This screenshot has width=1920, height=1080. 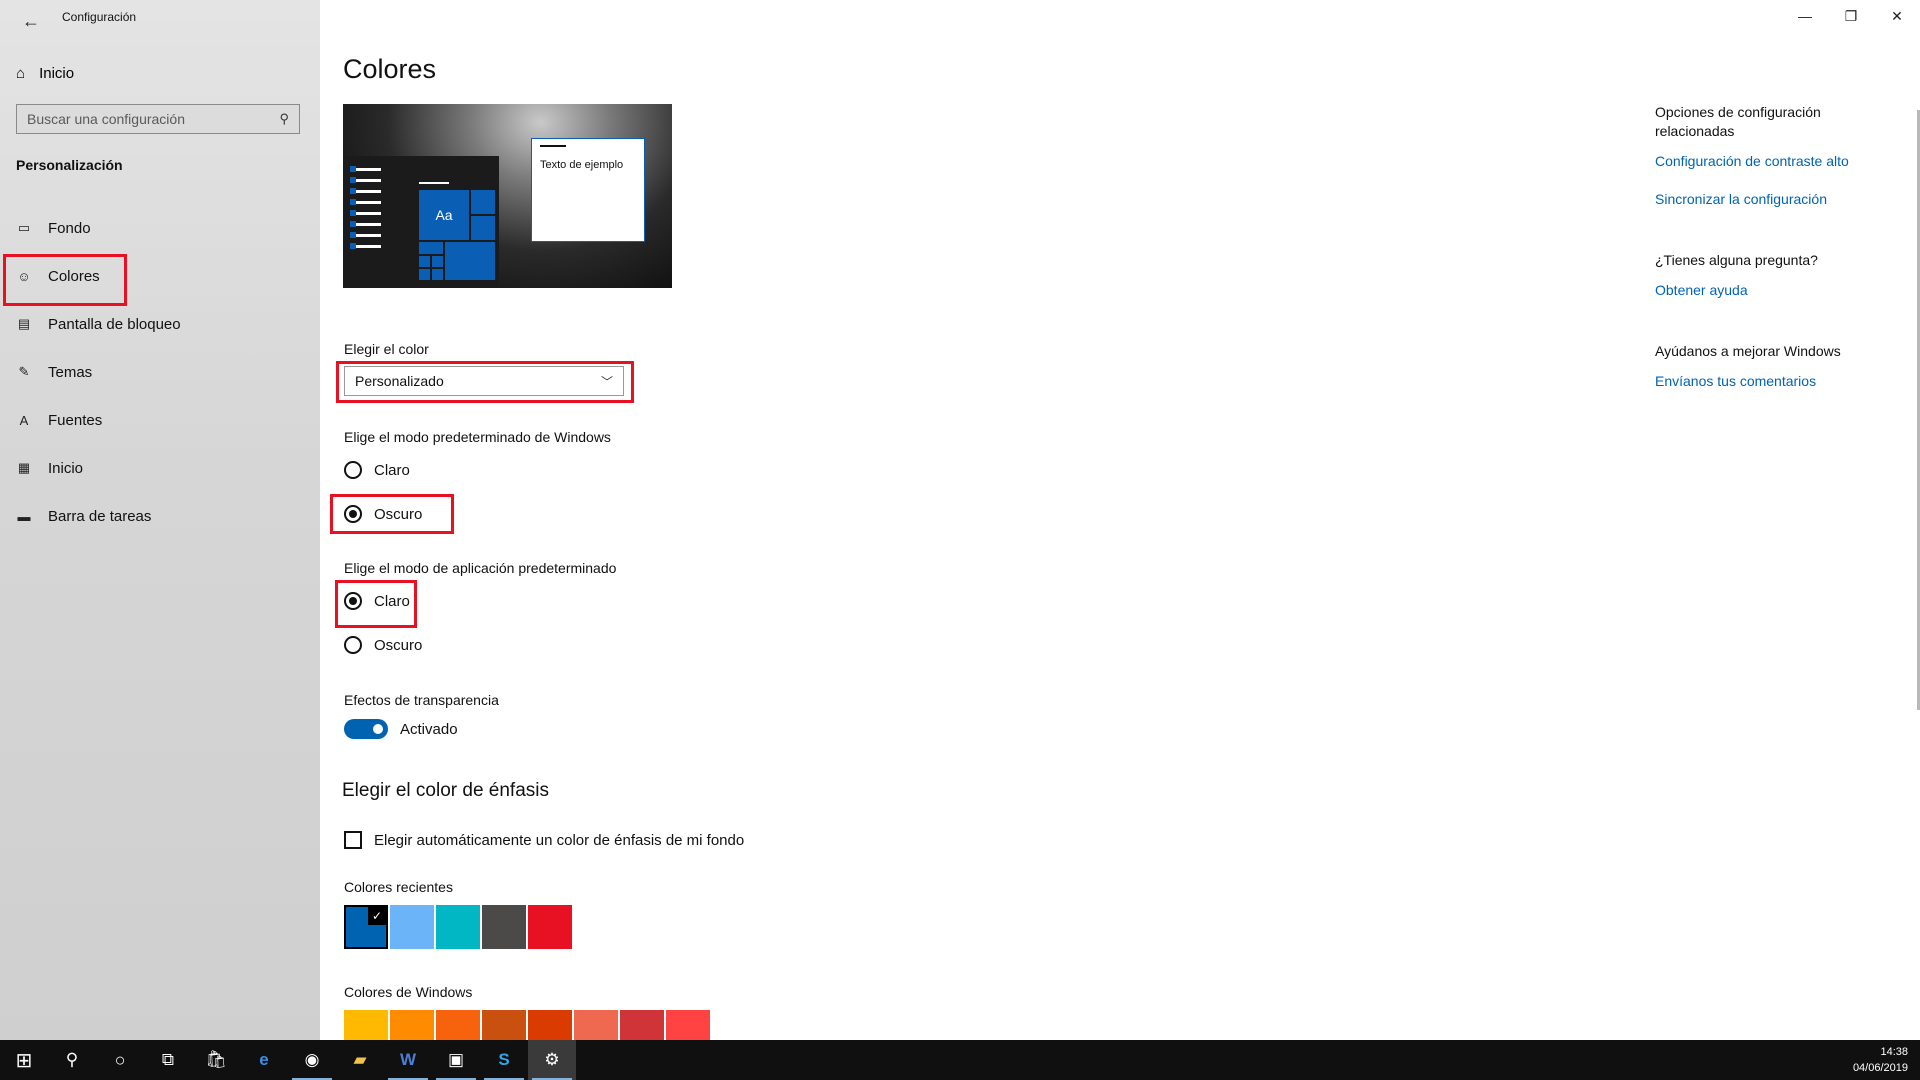 What do you see at coordinates (66, 468) in the screenshot?
I see `sidebar-item-label: Inicio` at bounding box center [66, 468].